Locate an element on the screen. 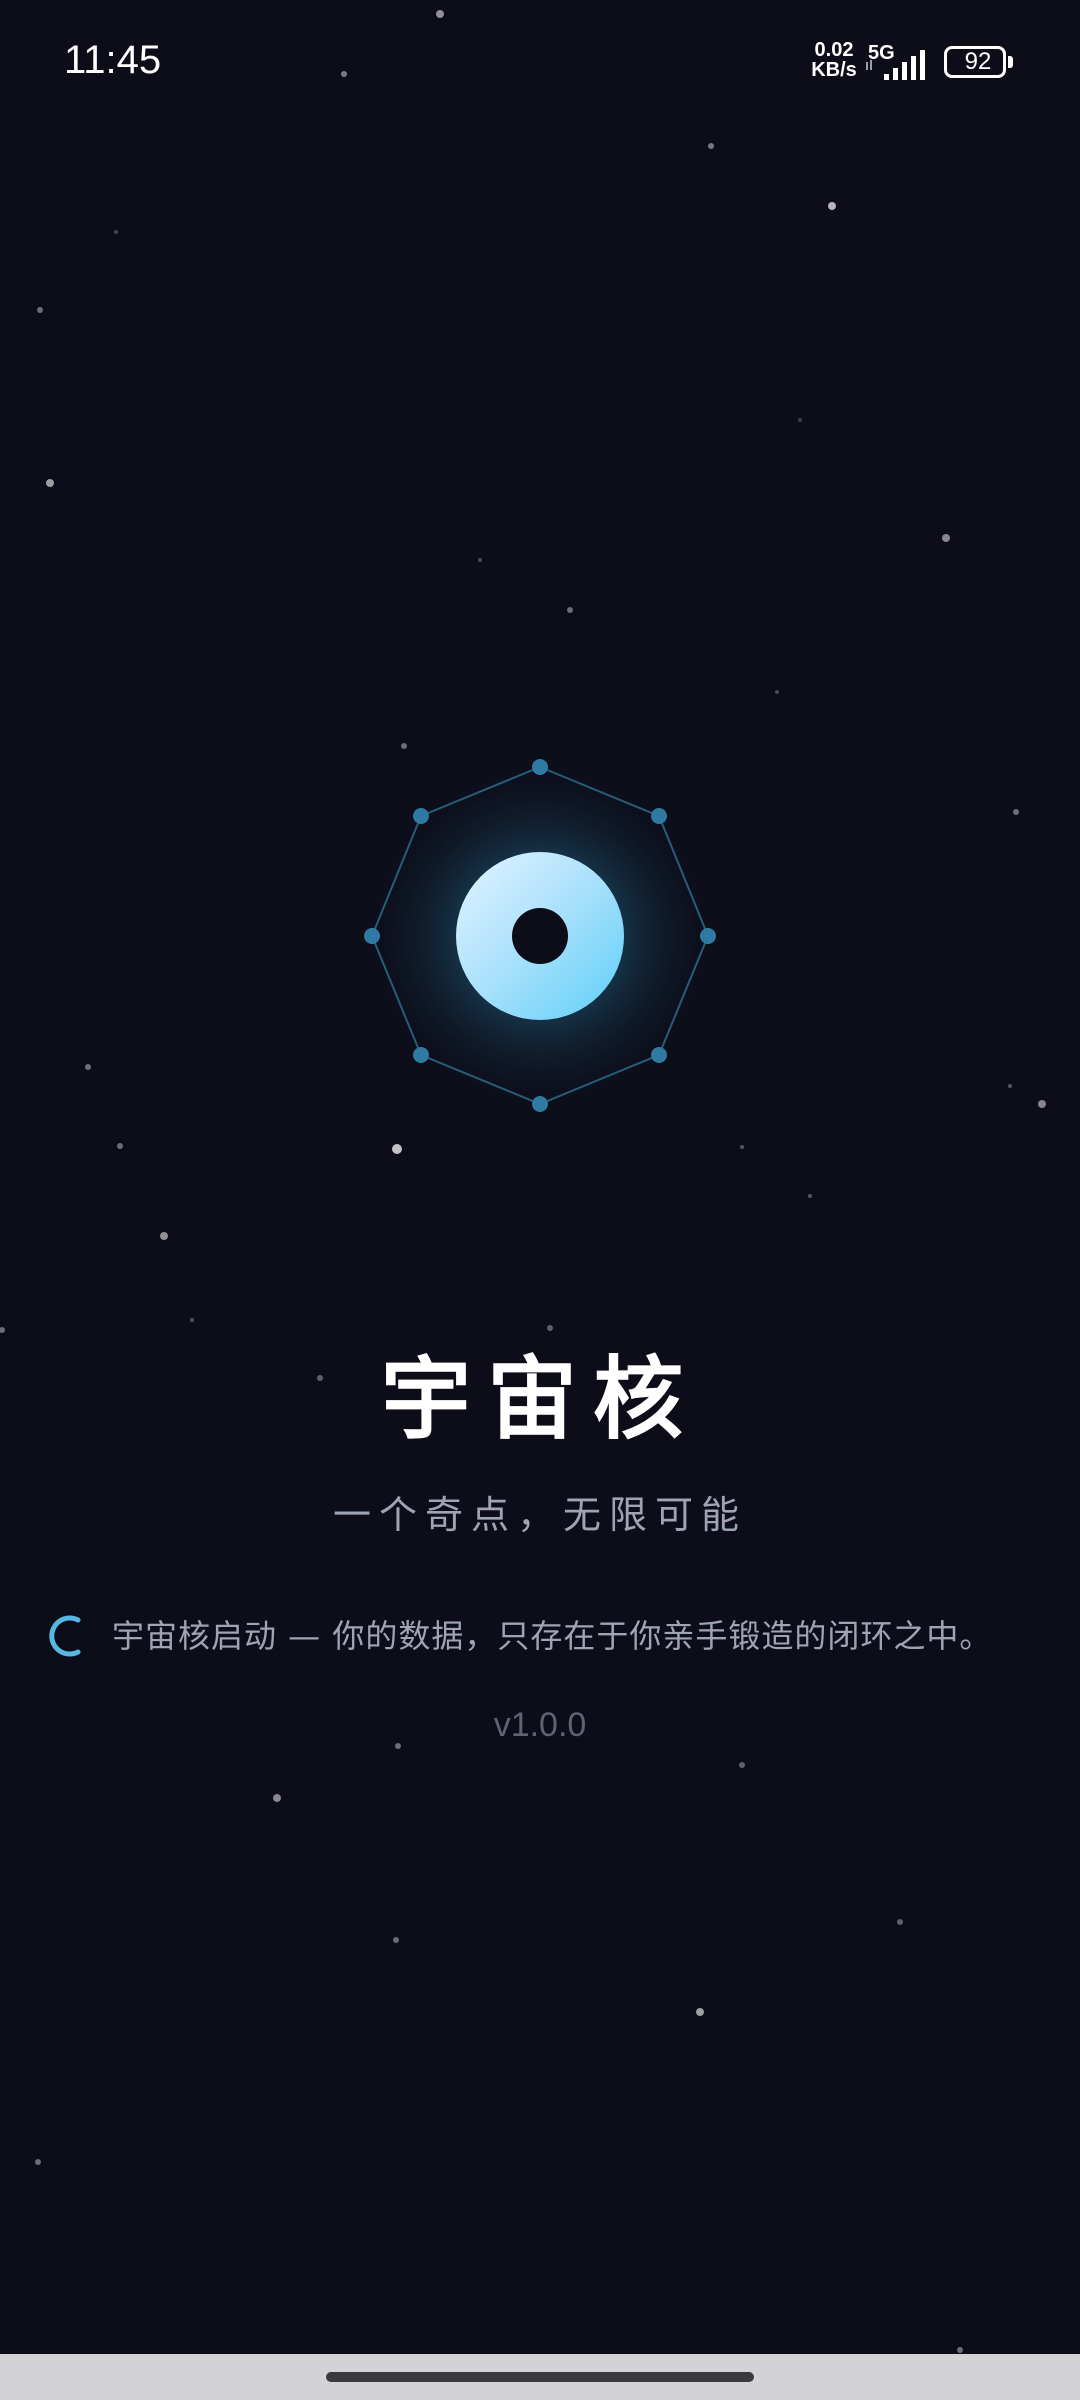 The width and height of the screenshot is (1080, 2400). loading-status: 宇宙核启动 — 你的数据，只存在于你亲手锻造的闭环之中。 is located at coordinates (550, 1636).